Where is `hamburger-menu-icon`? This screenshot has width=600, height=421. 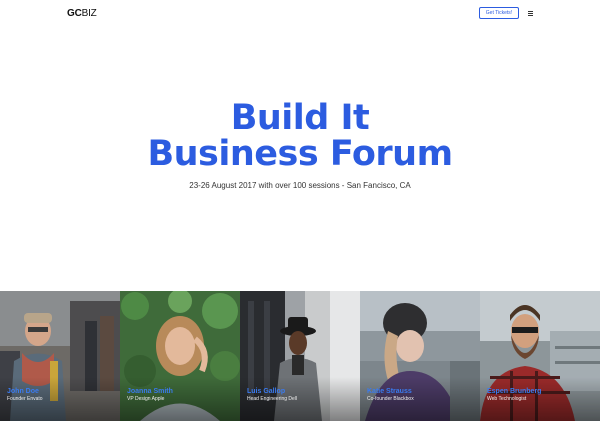
hamburger-menu-icon is located at coordinates (530, 13).